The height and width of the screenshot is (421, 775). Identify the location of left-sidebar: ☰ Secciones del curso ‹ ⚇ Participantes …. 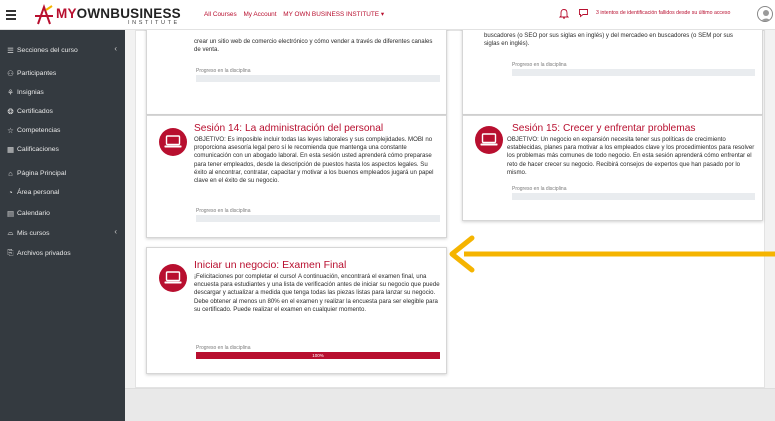
(62, 225).